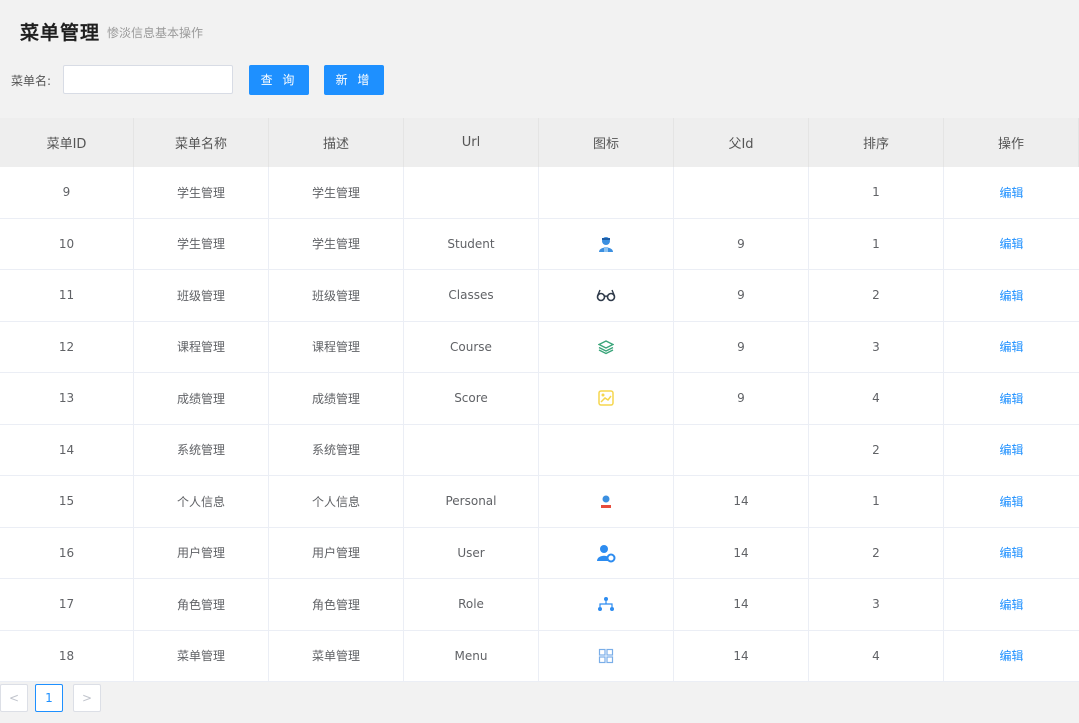  Describe the element at coordinates (66, 192) in the screenshot. I see `cell-id-text: 9` at that location.